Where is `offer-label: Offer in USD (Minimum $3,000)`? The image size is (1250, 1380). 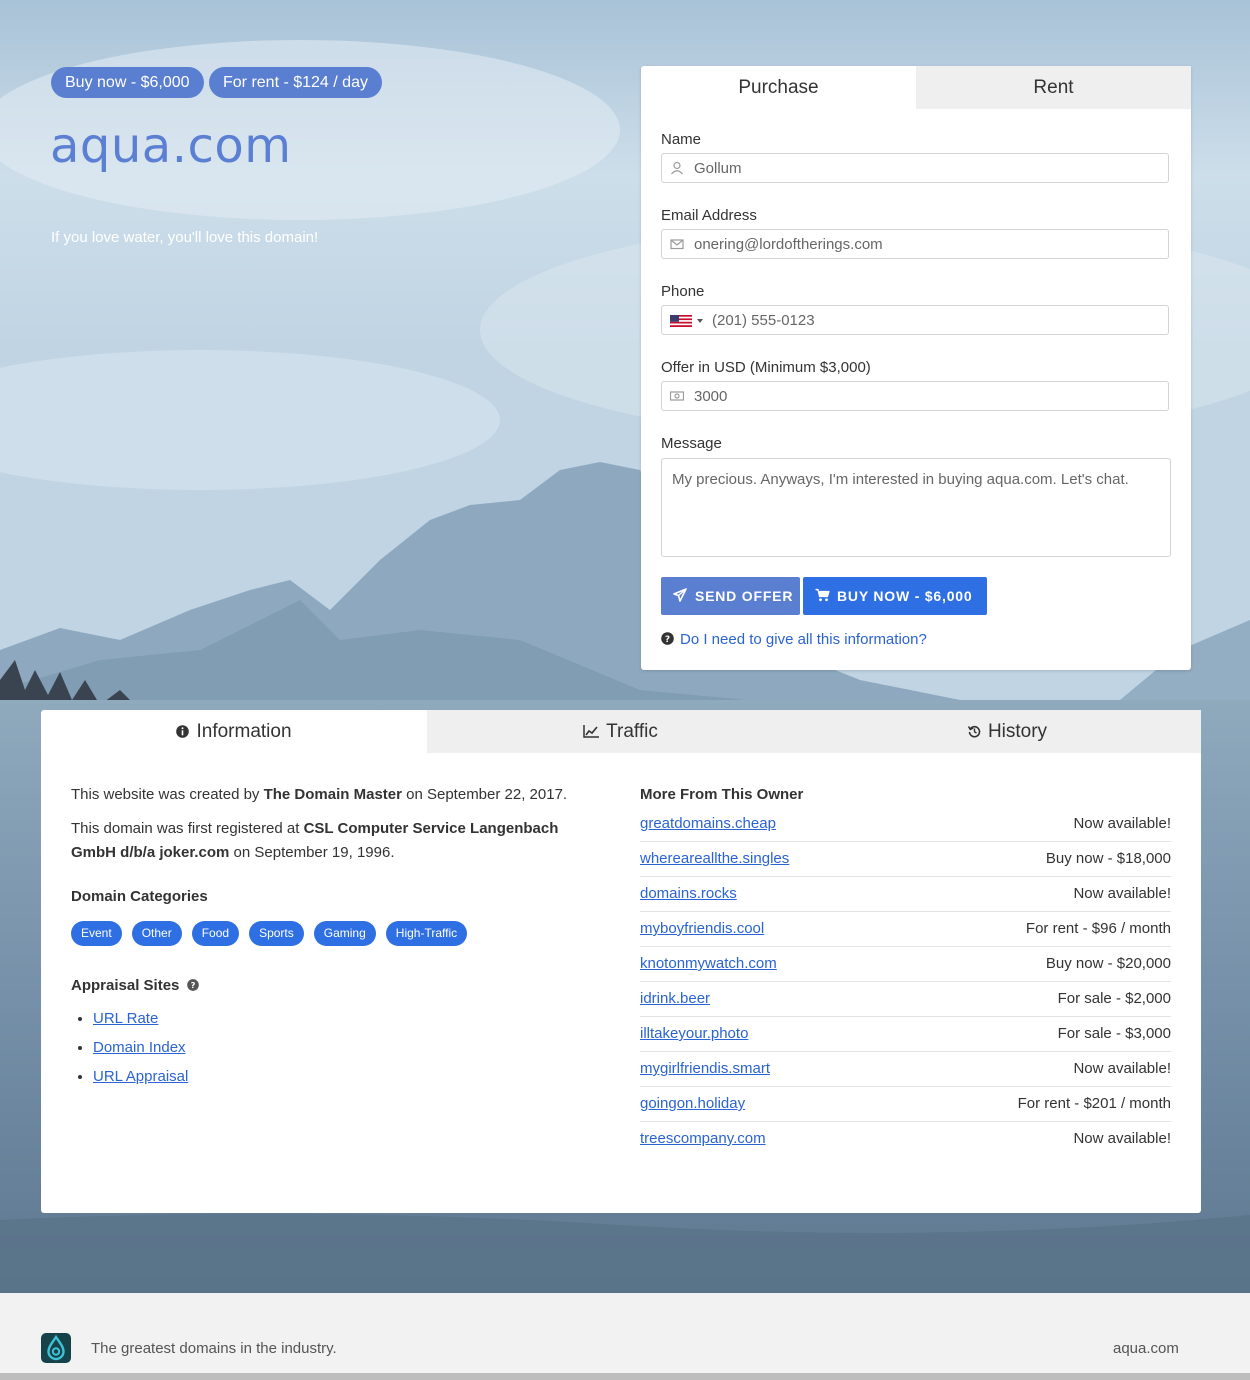
offer-label: Offer in USD (Minimum $3,000) is located at coordinates (766, 367).